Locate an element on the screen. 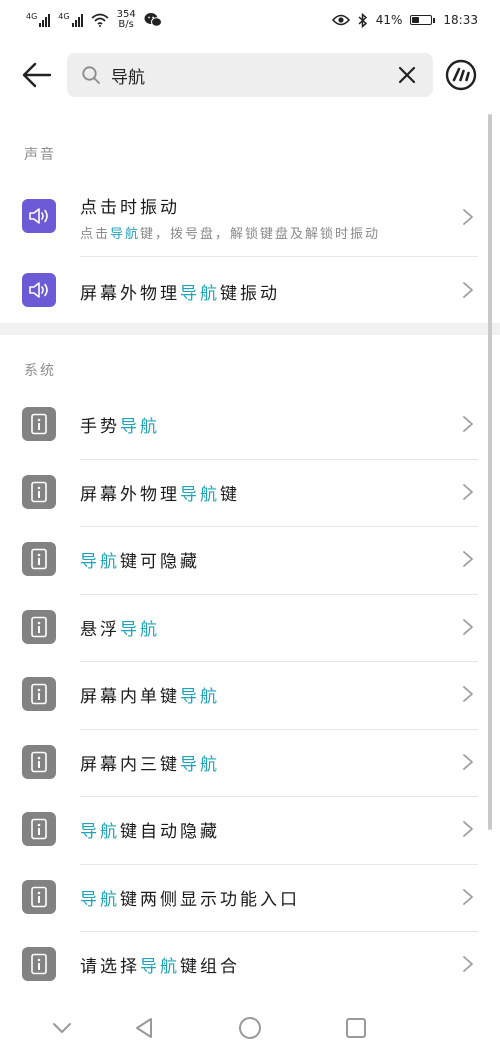  status-bar: 4G 4G 354 B/s 41% 18:33 is located at coordinates (250, 20).